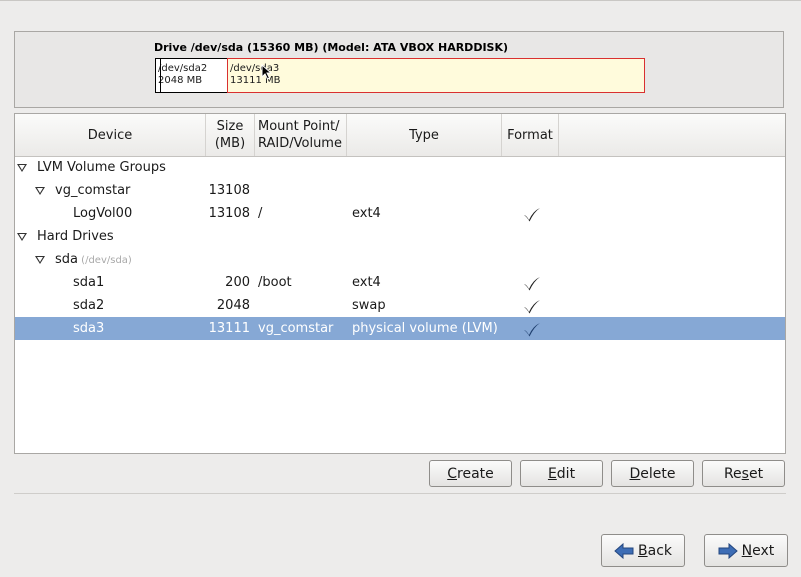 The height and width of the screenshot is (577, 801). Describe the element at coordinates (400, 213) in the screenshot. I see `tree-row: LogVol00 13108 / ext4` at that location.